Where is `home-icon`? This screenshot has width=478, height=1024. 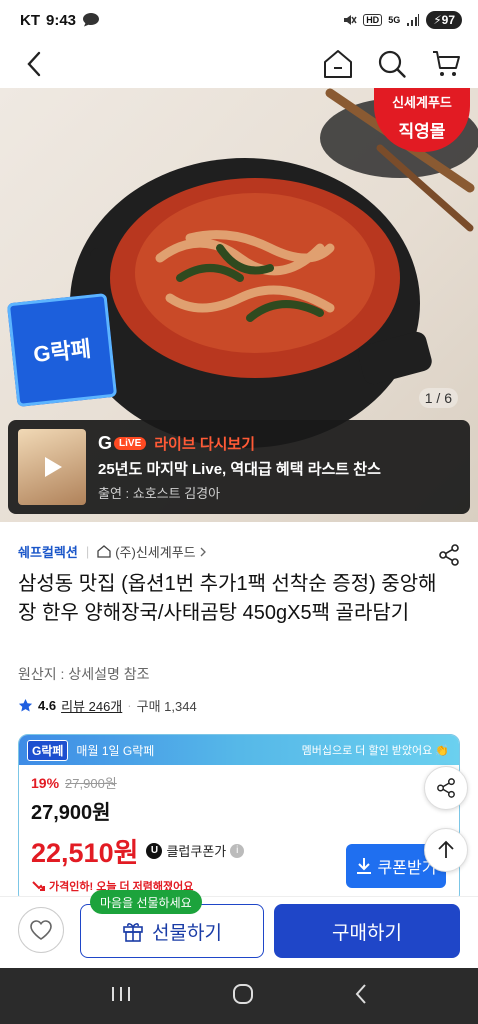 home-icon is located at coordinates (338, 64).